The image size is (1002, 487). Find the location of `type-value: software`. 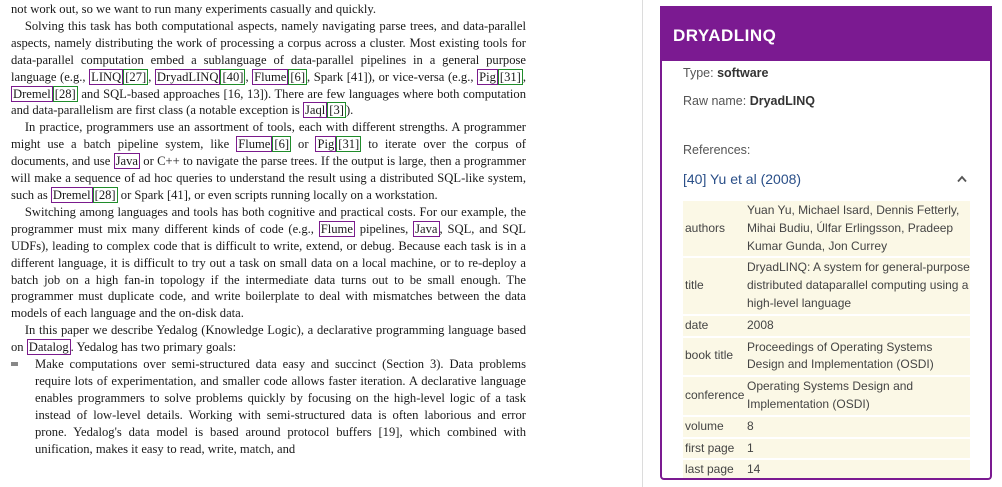

type-value: software is located at coordinates (743, 73).